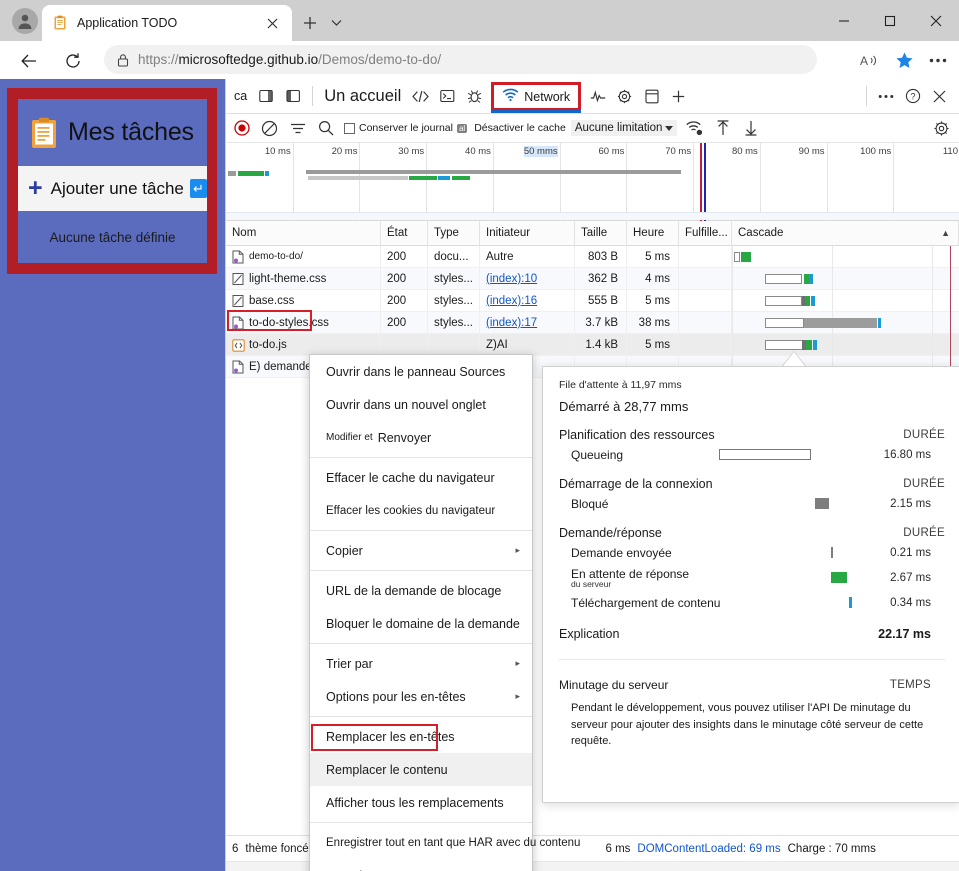 The height and width of the screenshot is (871, 959). What do you see at coordinates (421, 550) in the screenshot?
I see `menu-item: Copier ▸` at bounding box center [421, 550].